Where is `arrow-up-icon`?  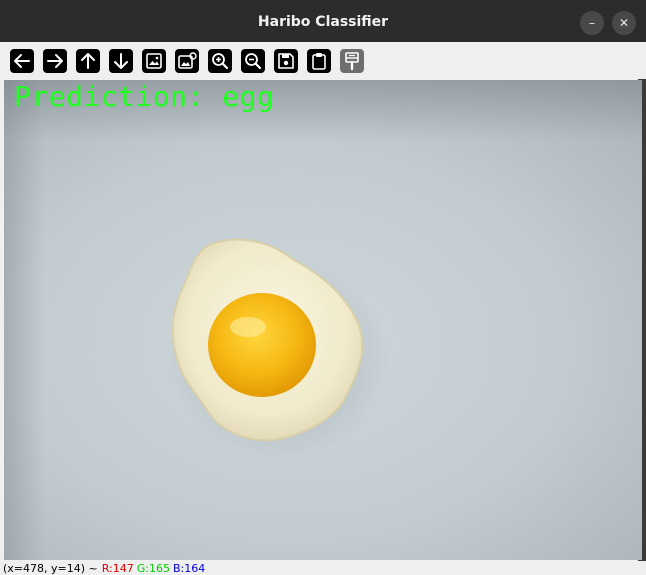
arrow-up-icon is located at coordinates (88, 61).